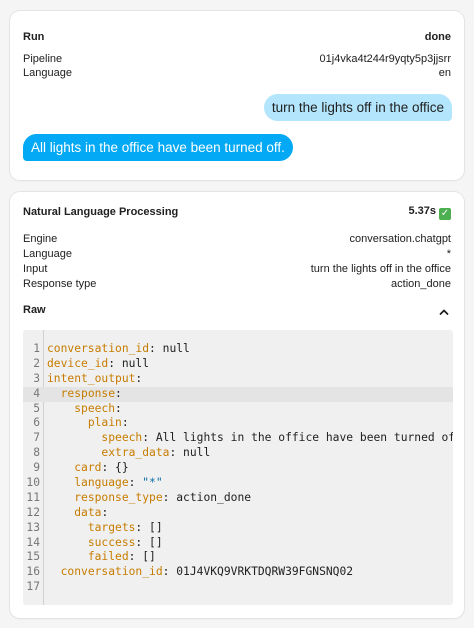 Image resolution: width=474 pixels, height=628 pixels. What do you see at coordinates (36, 423) in the screenshot?
I see `line-number: 6` at bounding box center [36, 423].